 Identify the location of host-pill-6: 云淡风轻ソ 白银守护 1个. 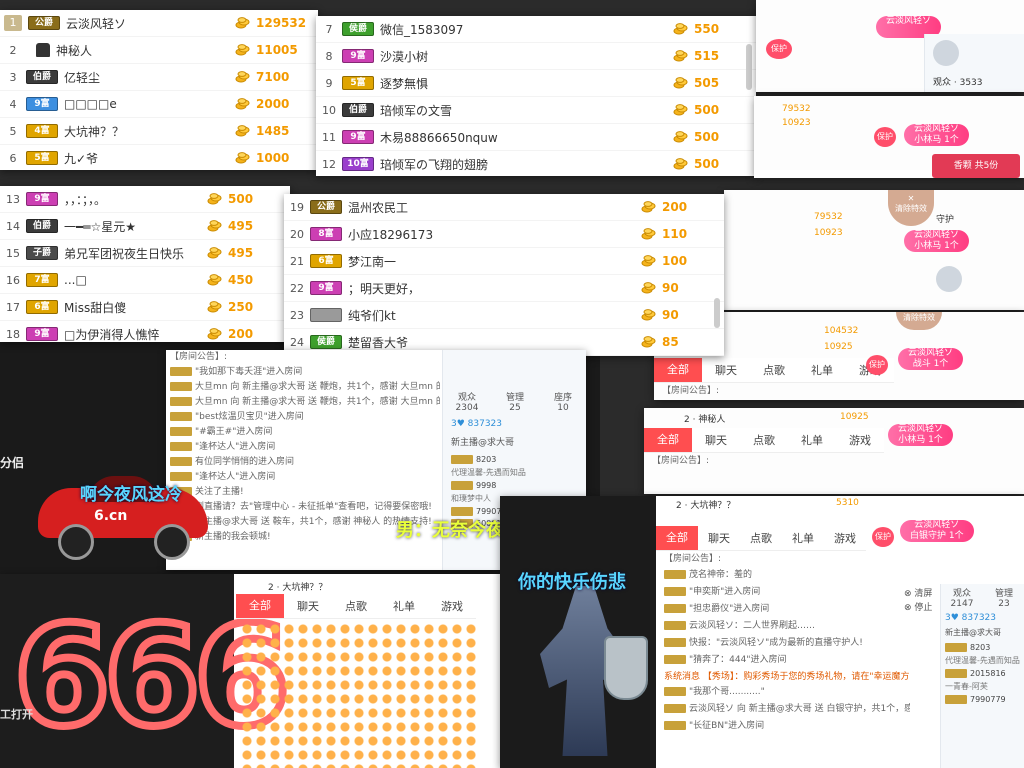
(937, 531).